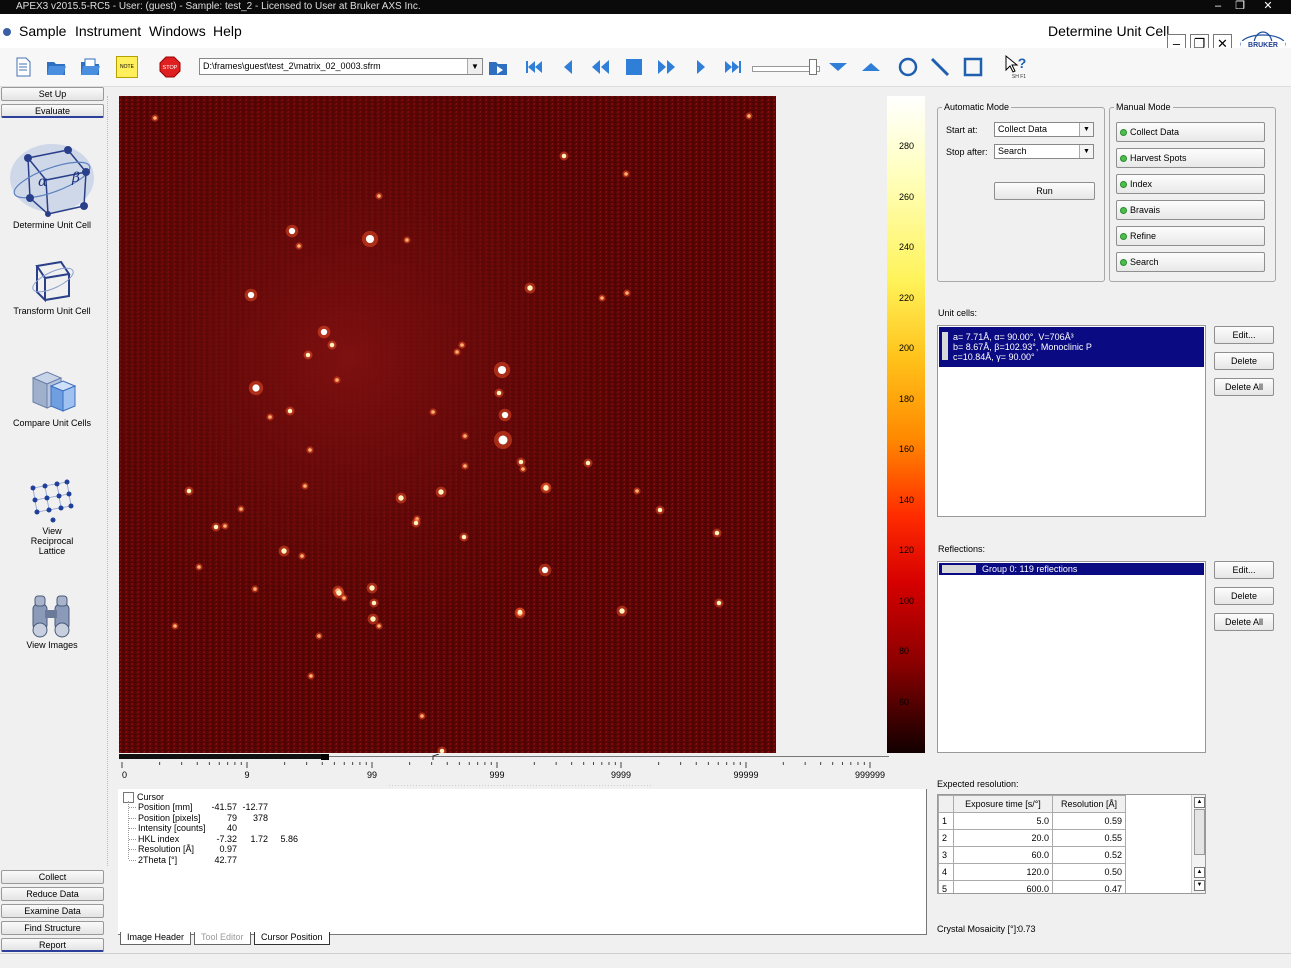 The width and height of the screenshot is (1291, 968). I want to click on reflection-group-row: Group 0: 119 reflections, so click(1071, 569).